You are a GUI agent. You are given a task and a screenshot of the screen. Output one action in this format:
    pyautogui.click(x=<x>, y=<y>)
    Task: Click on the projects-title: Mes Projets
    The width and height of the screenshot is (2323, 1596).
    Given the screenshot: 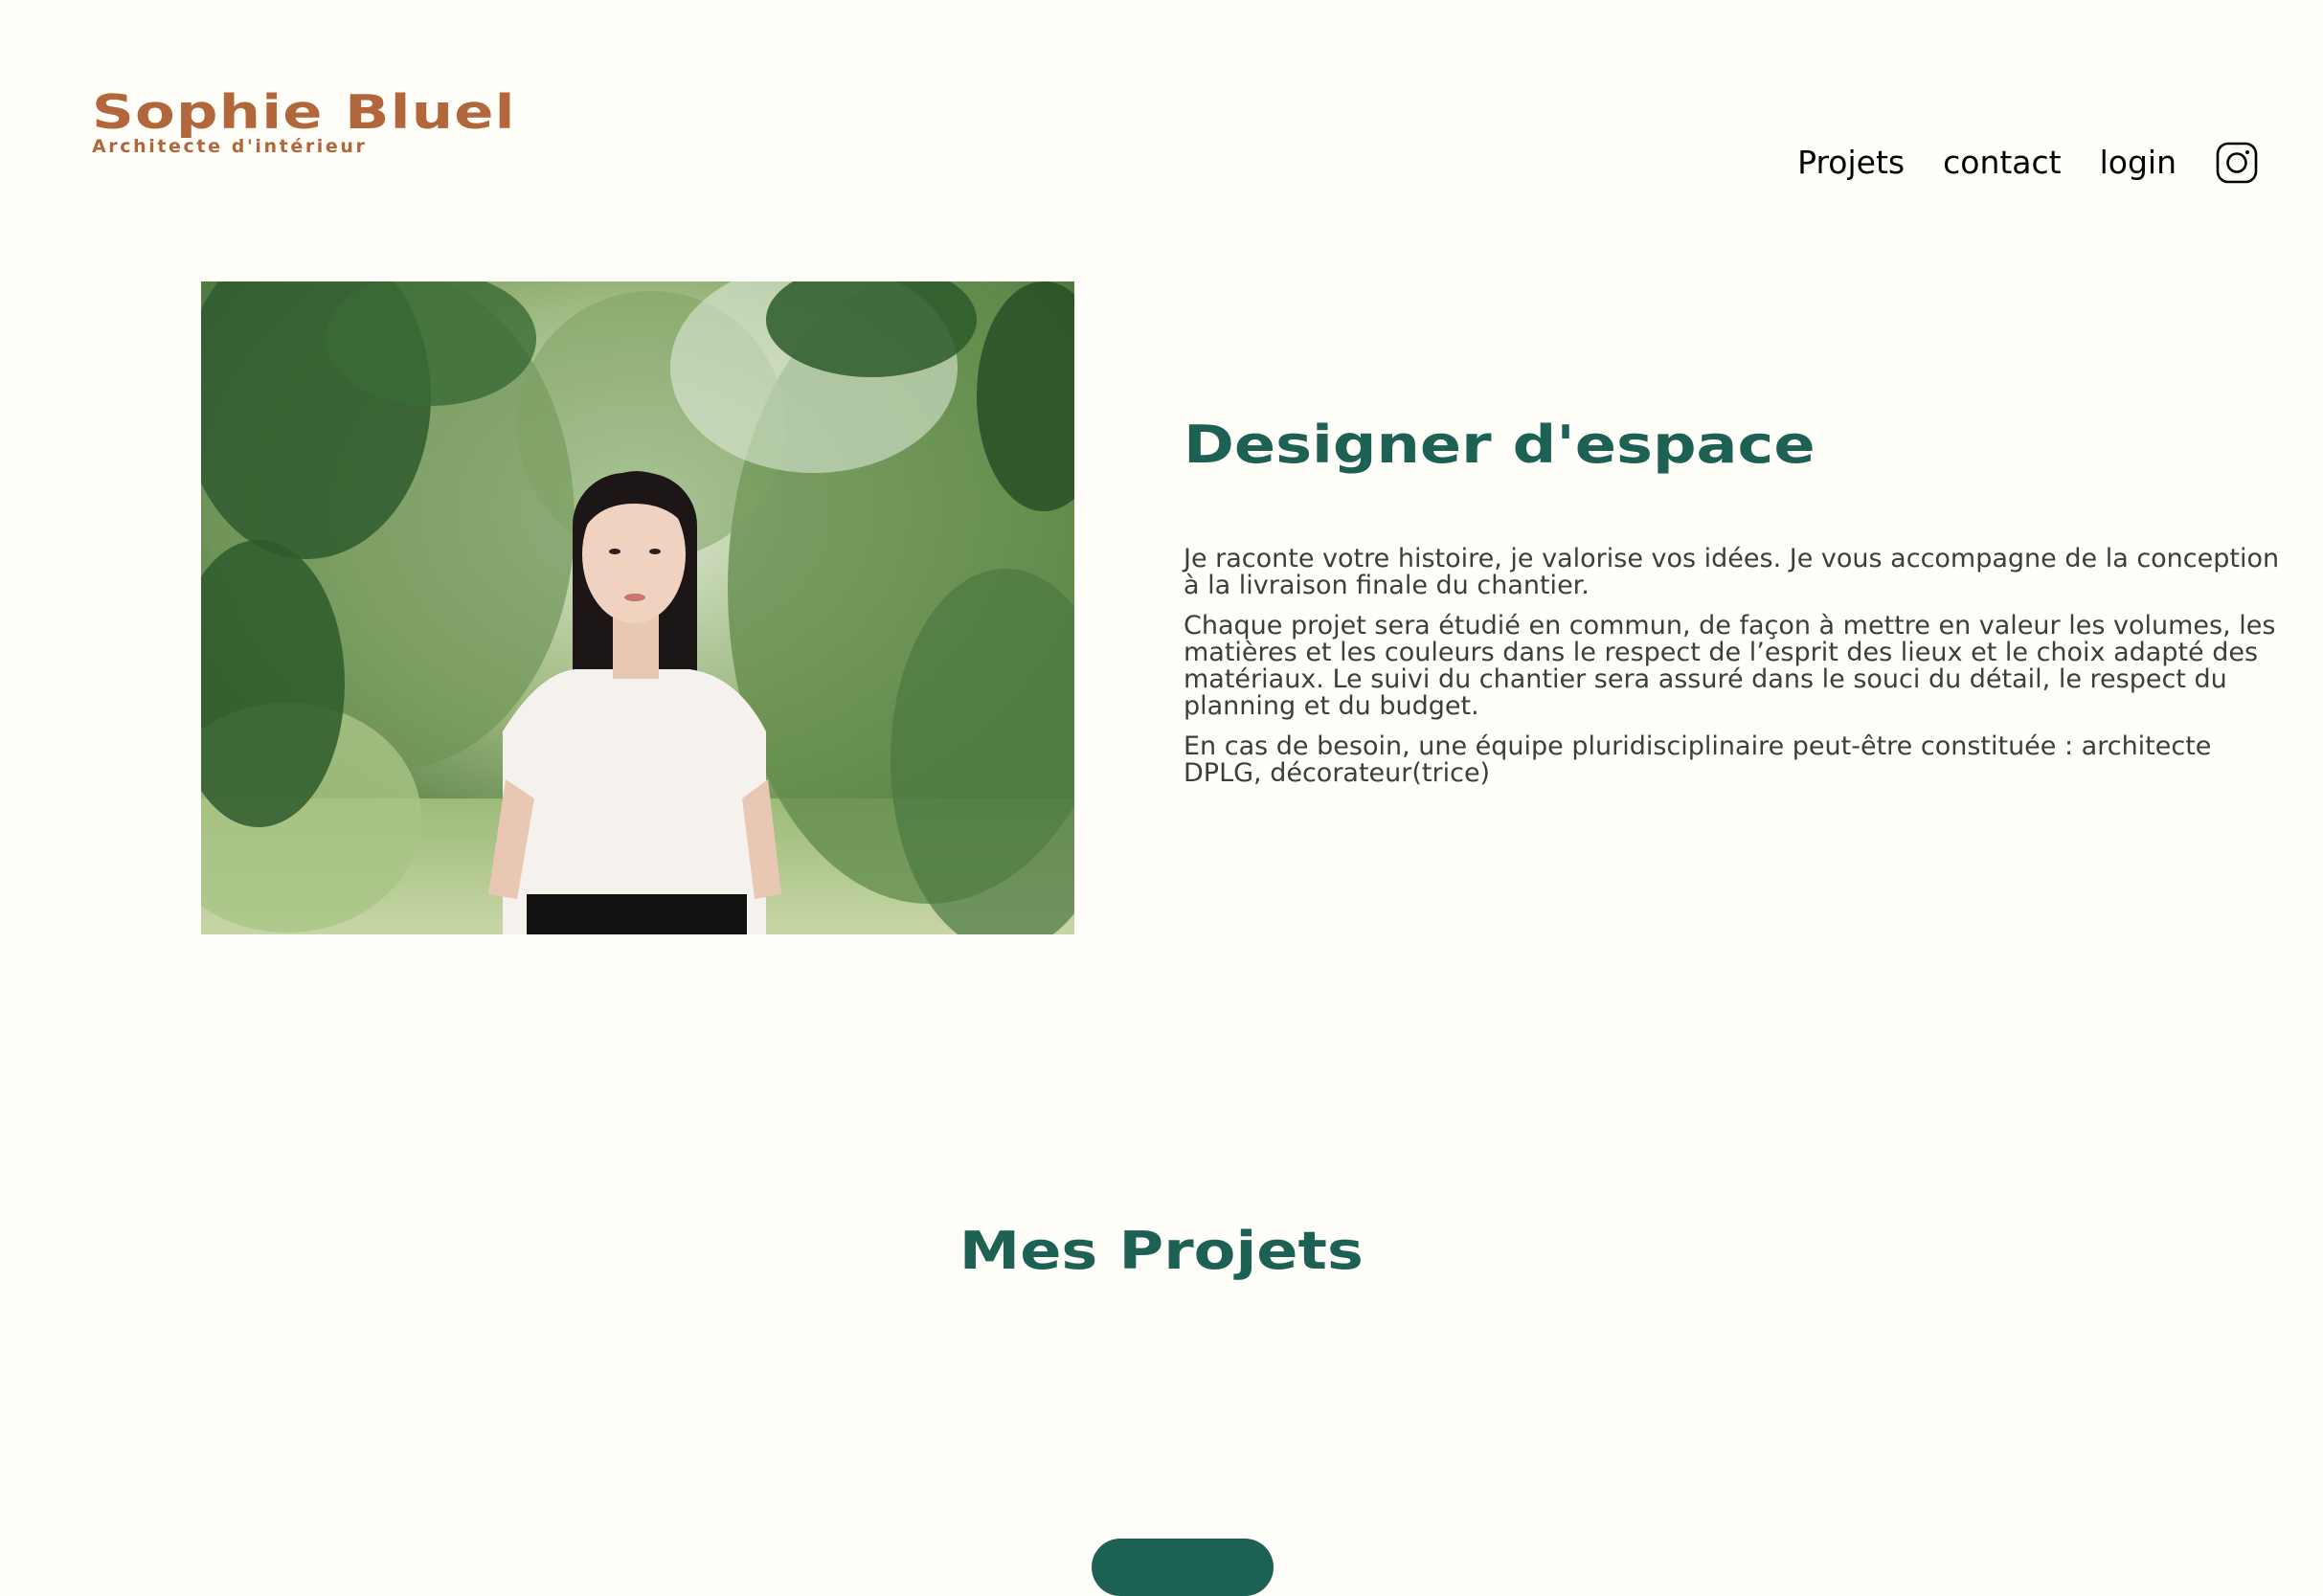 What is the action you would take?
    pyautogui.click(x=1161, y=1251)
    